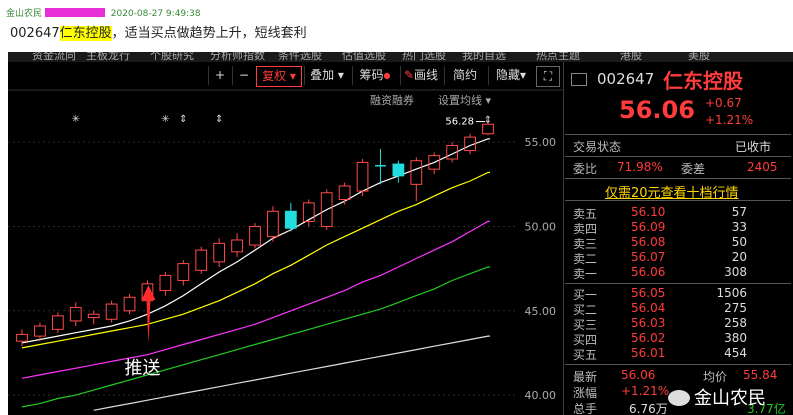  What do you see at coordinates (678, 258) in the screenshot?
I see `ask-row: 卖二 56.07 20` at bounding box center [678, 258].